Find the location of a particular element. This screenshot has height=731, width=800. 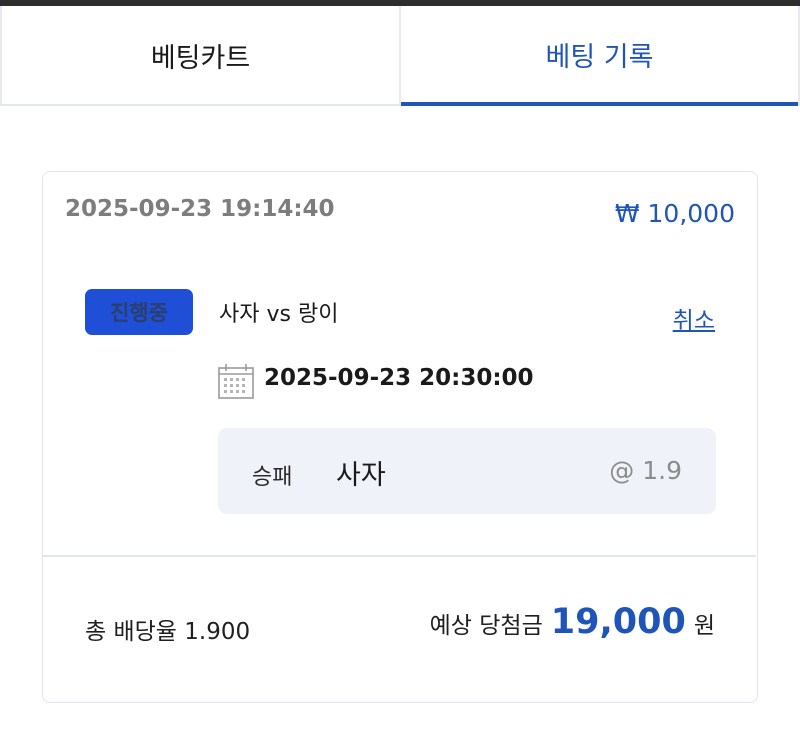

pick-odds: @ 1.9 is located at coordinates (645, 470).